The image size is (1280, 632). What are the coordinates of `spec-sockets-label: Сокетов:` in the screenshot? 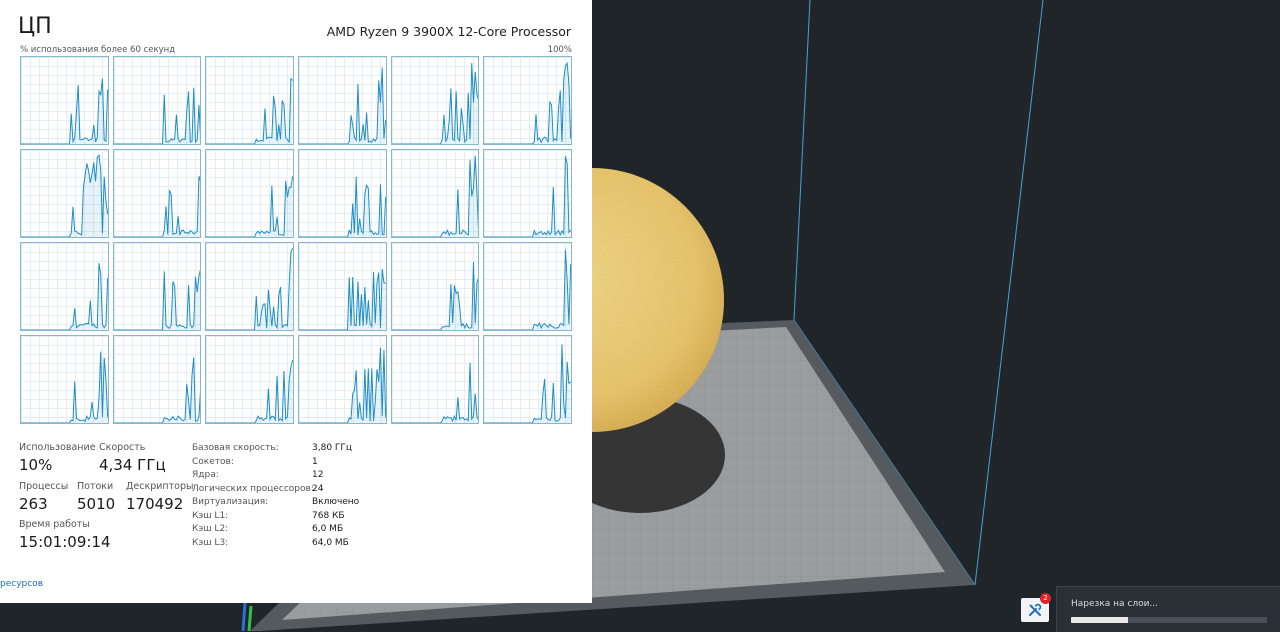 It's located at (213, 462).